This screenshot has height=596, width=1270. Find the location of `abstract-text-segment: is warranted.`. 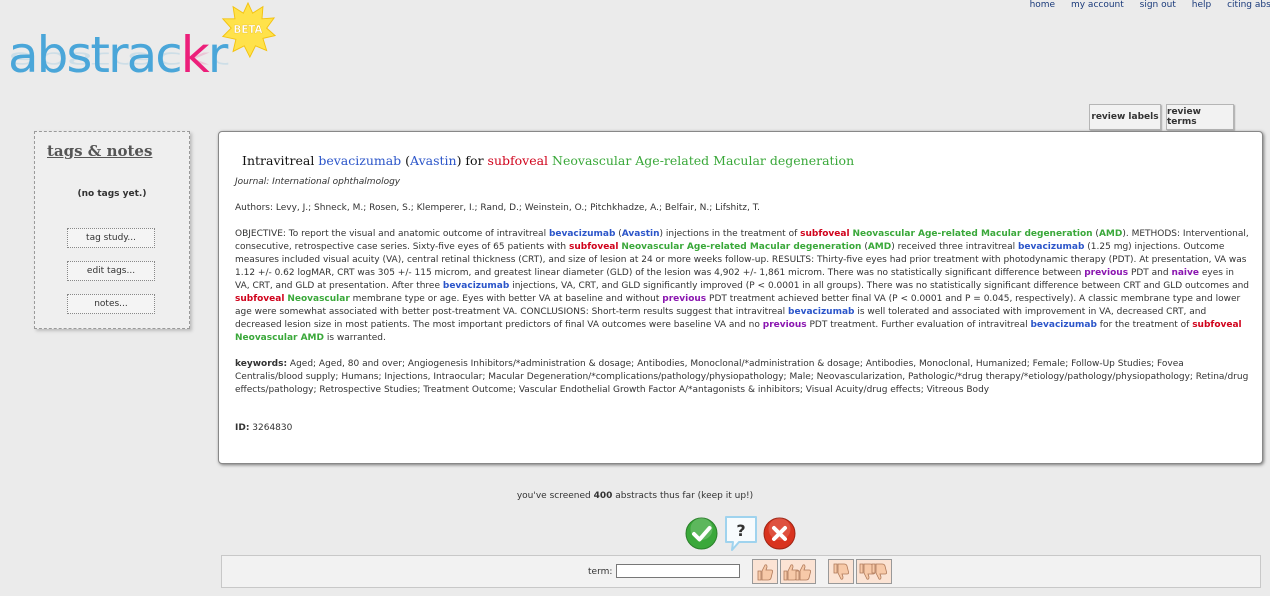

abstract-text-segment: is warranted. is located at coordinates (354, 338).